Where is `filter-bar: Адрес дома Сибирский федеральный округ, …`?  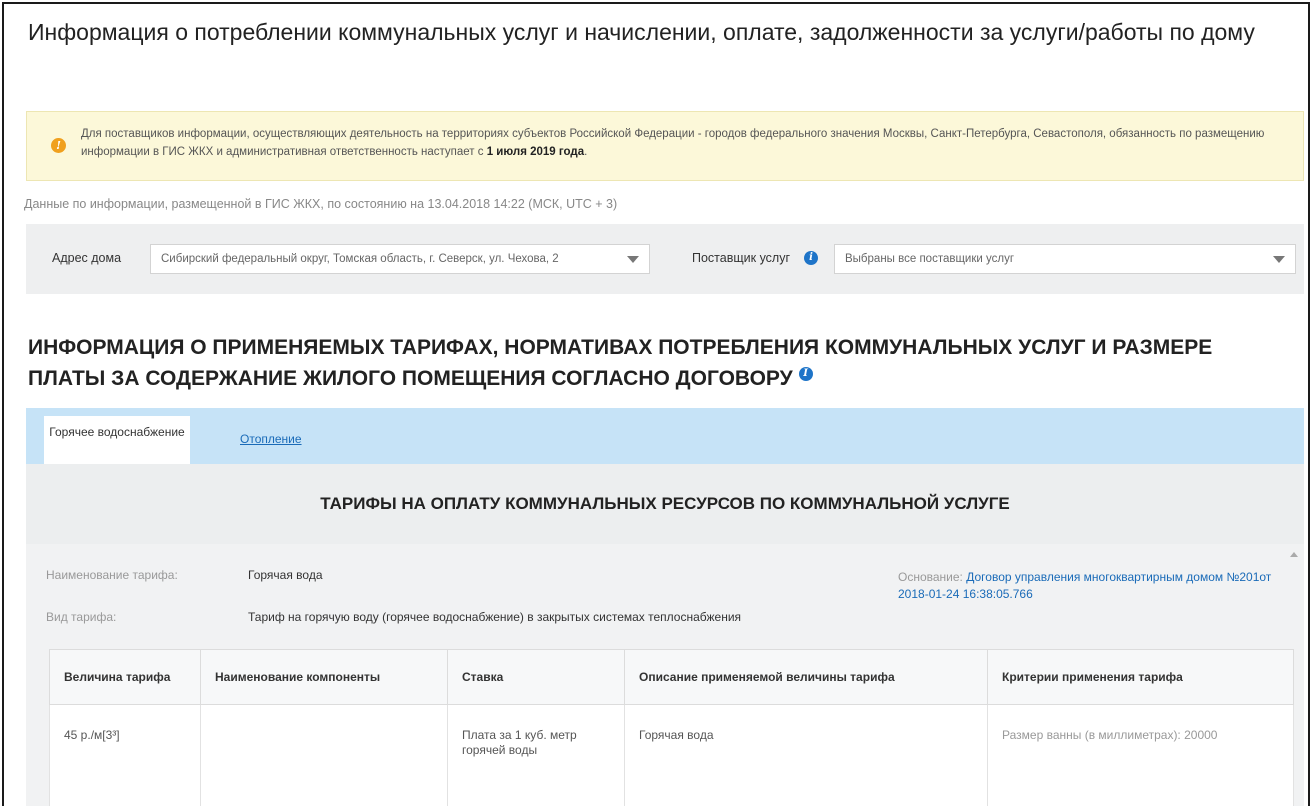
filter-bar: Адрес дома Сибирский федеральный округ, … is located at coordinates (665, 259).